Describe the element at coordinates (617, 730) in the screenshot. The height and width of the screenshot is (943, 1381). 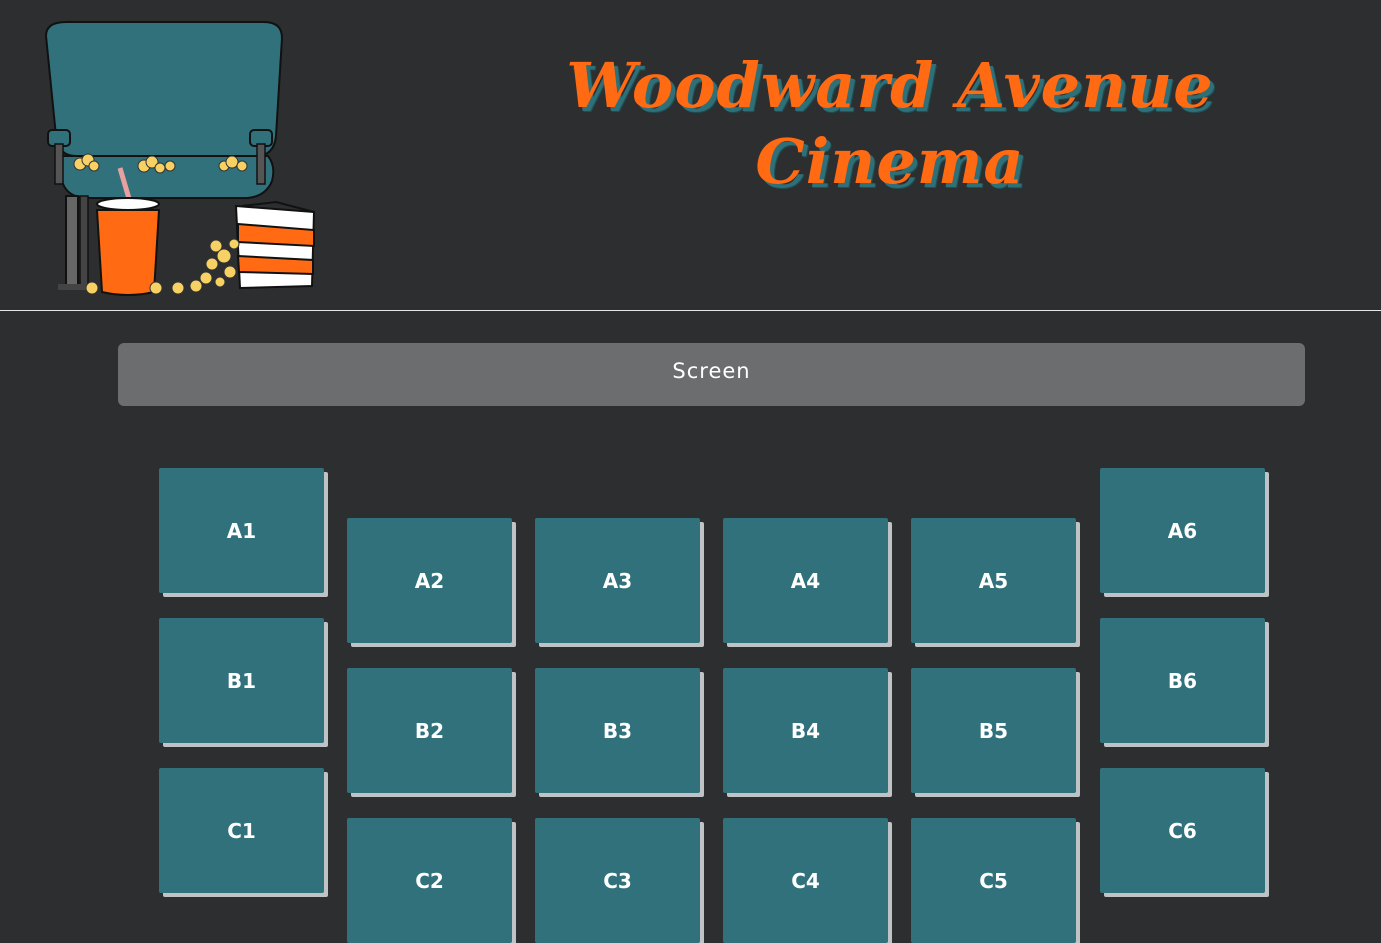
I see `seat-b3: B3` at that location.